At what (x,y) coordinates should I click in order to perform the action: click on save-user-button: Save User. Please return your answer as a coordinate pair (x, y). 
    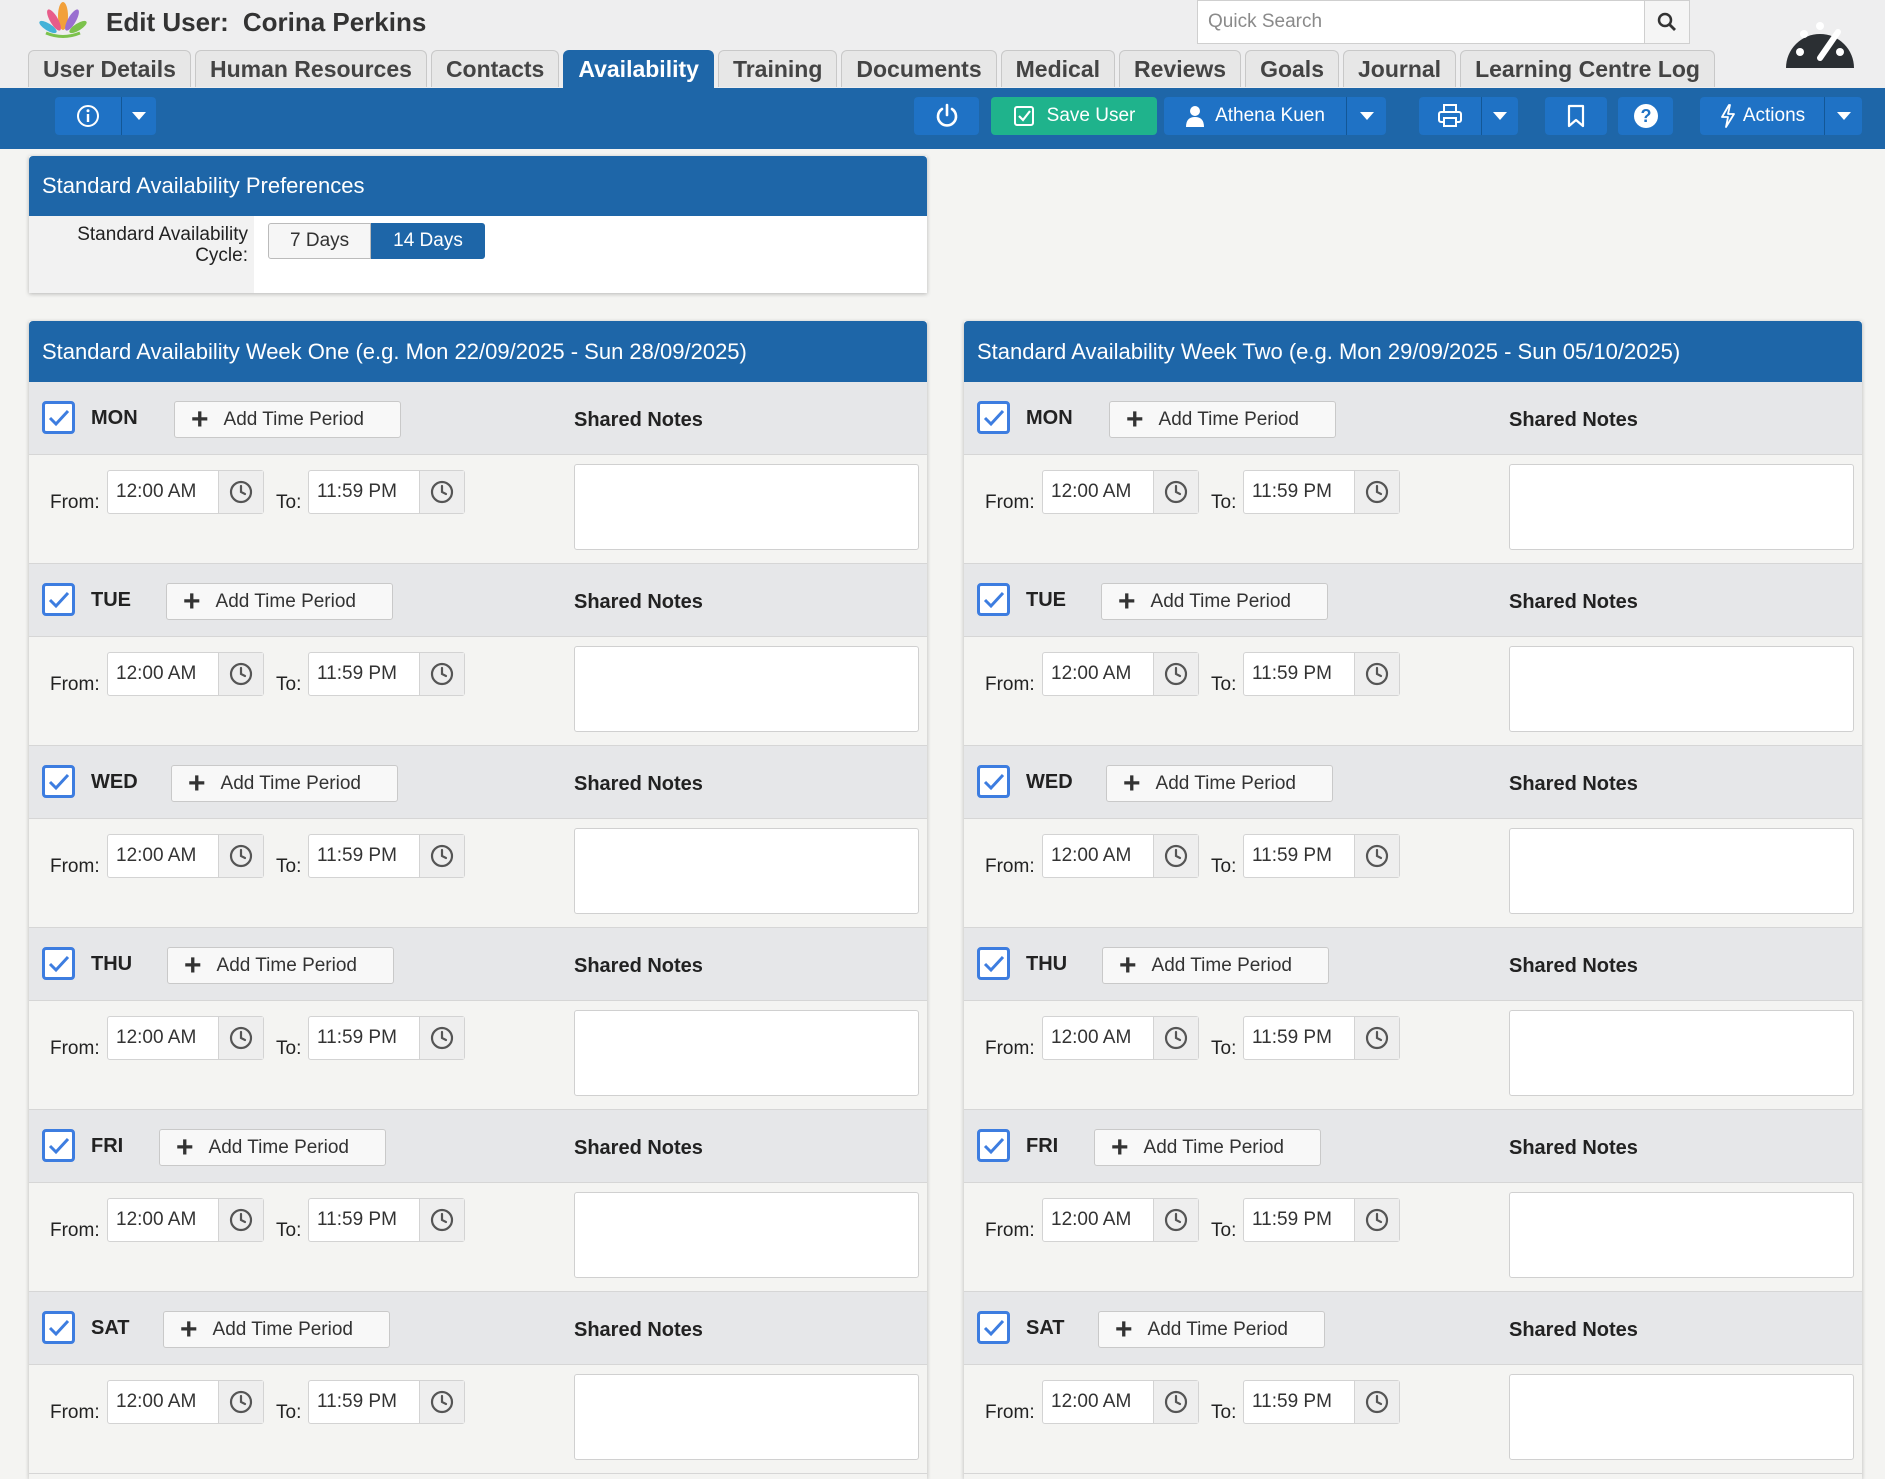
    Looking at the image, I should click on (1074, 116).